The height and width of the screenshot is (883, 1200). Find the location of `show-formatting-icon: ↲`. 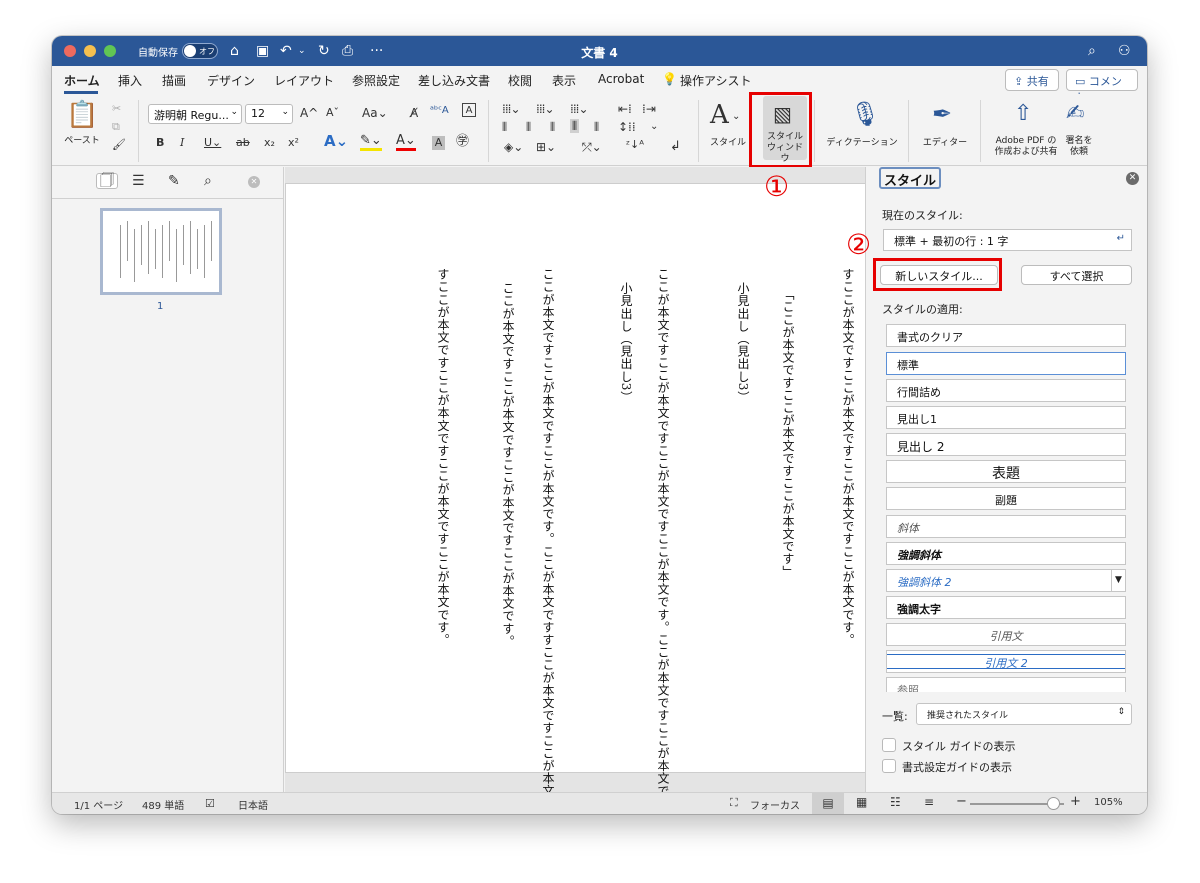

show-formatting-icon: ↲ is located at coordinates (675, 147).